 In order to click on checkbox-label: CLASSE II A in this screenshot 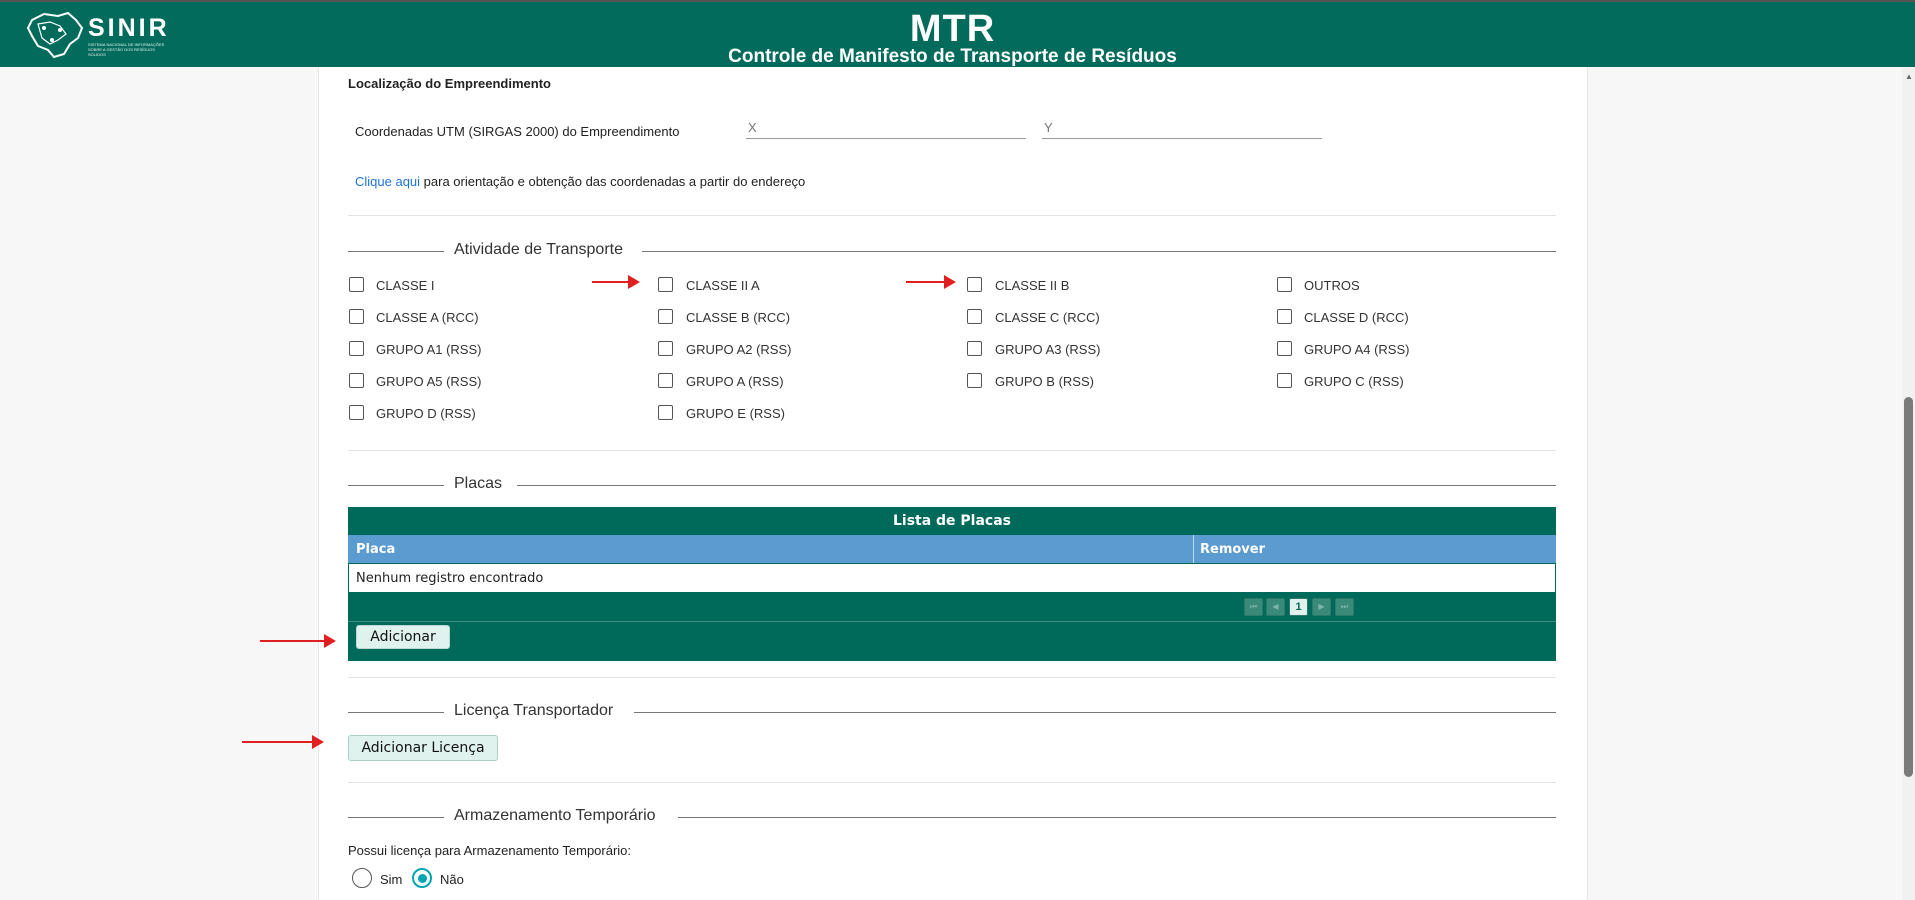, I will do `click(723, 285)`.